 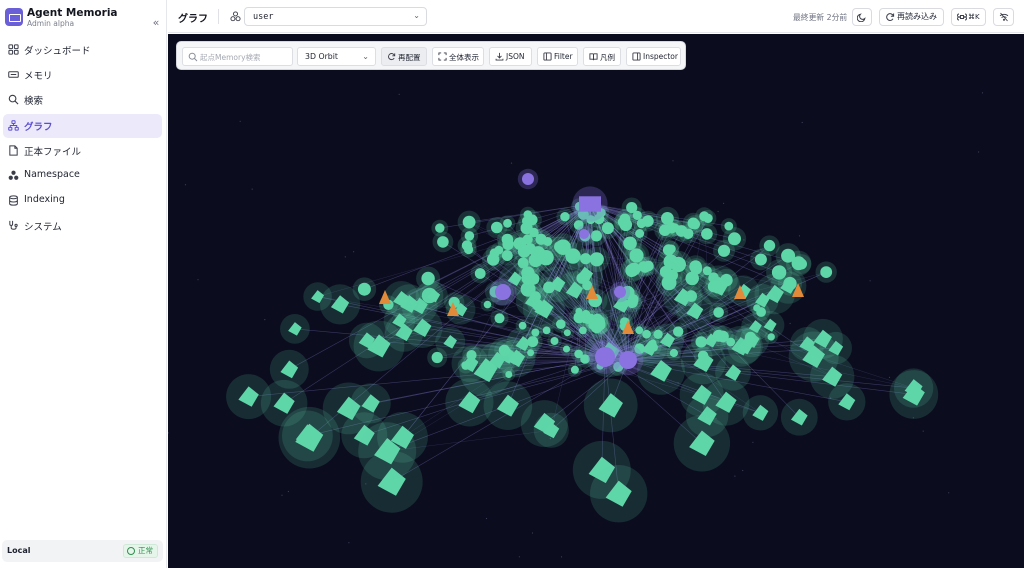 I want to click on fit-view-button: 全体表示, so click(x=458, y=56).